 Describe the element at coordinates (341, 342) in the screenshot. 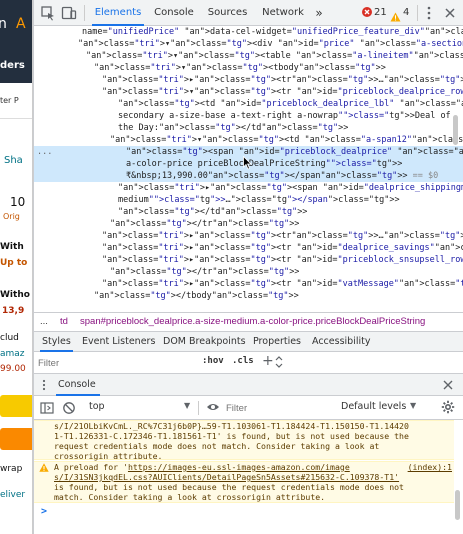

I see `tab-accessibility: Accessibility` at that location.